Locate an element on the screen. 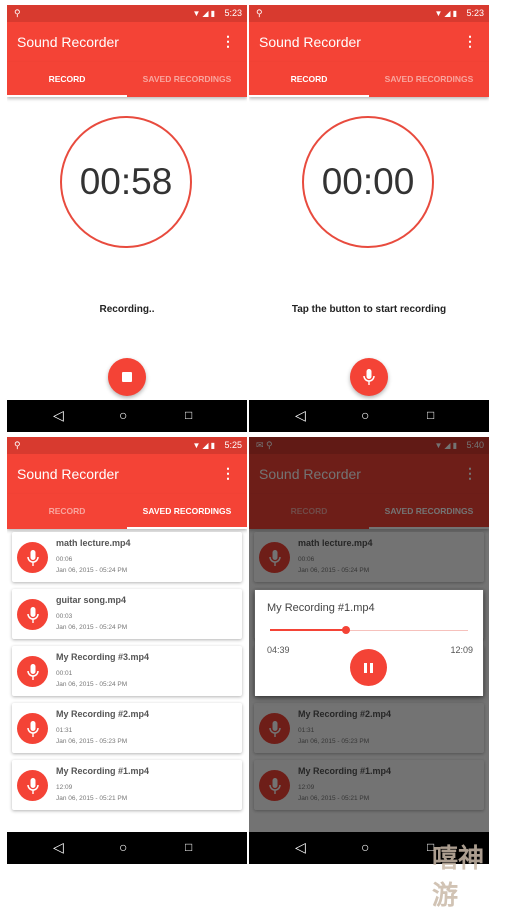 Image resolution: width=508 pixels, height=912 pixels. pause-button is located at coordinates (368, 667).